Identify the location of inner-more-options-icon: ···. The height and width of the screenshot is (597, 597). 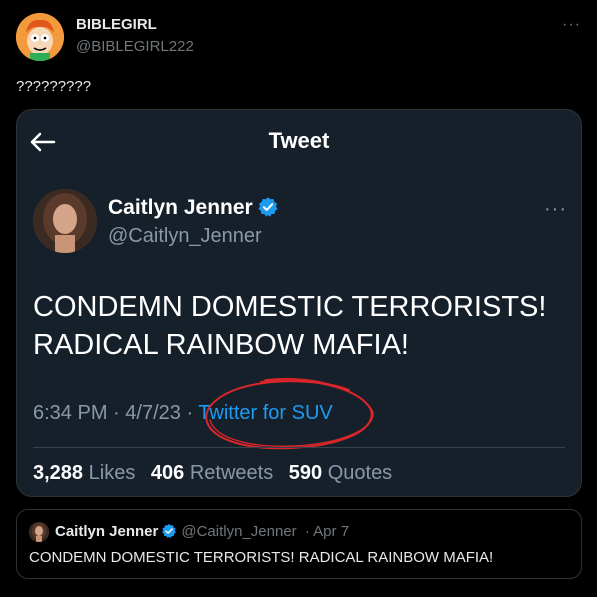
(555, 209).